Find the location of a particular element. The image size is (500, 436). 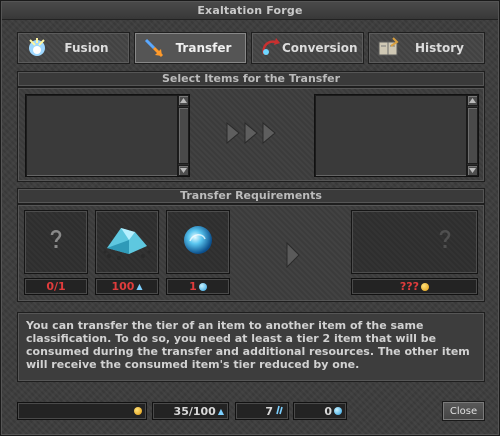

tab-history: History is located at coordinates (426, 48).